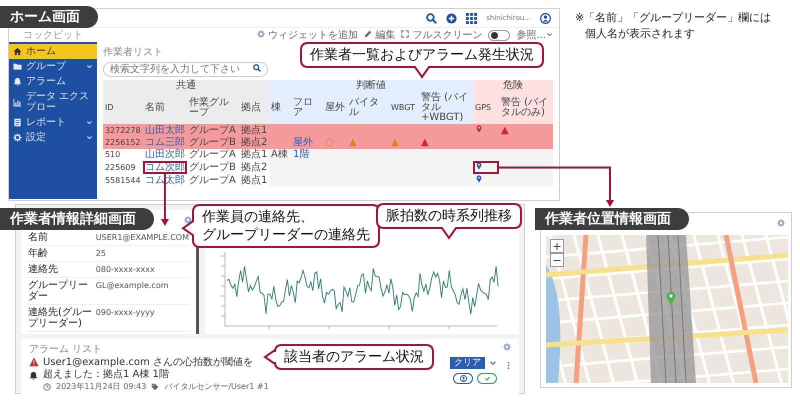 The height and width of the screenshot is (400, 800). What do you see at coordinates (53, 66) in the screenshot?
I see `sidebar-item: グループ` at bounding box center [53, 66].